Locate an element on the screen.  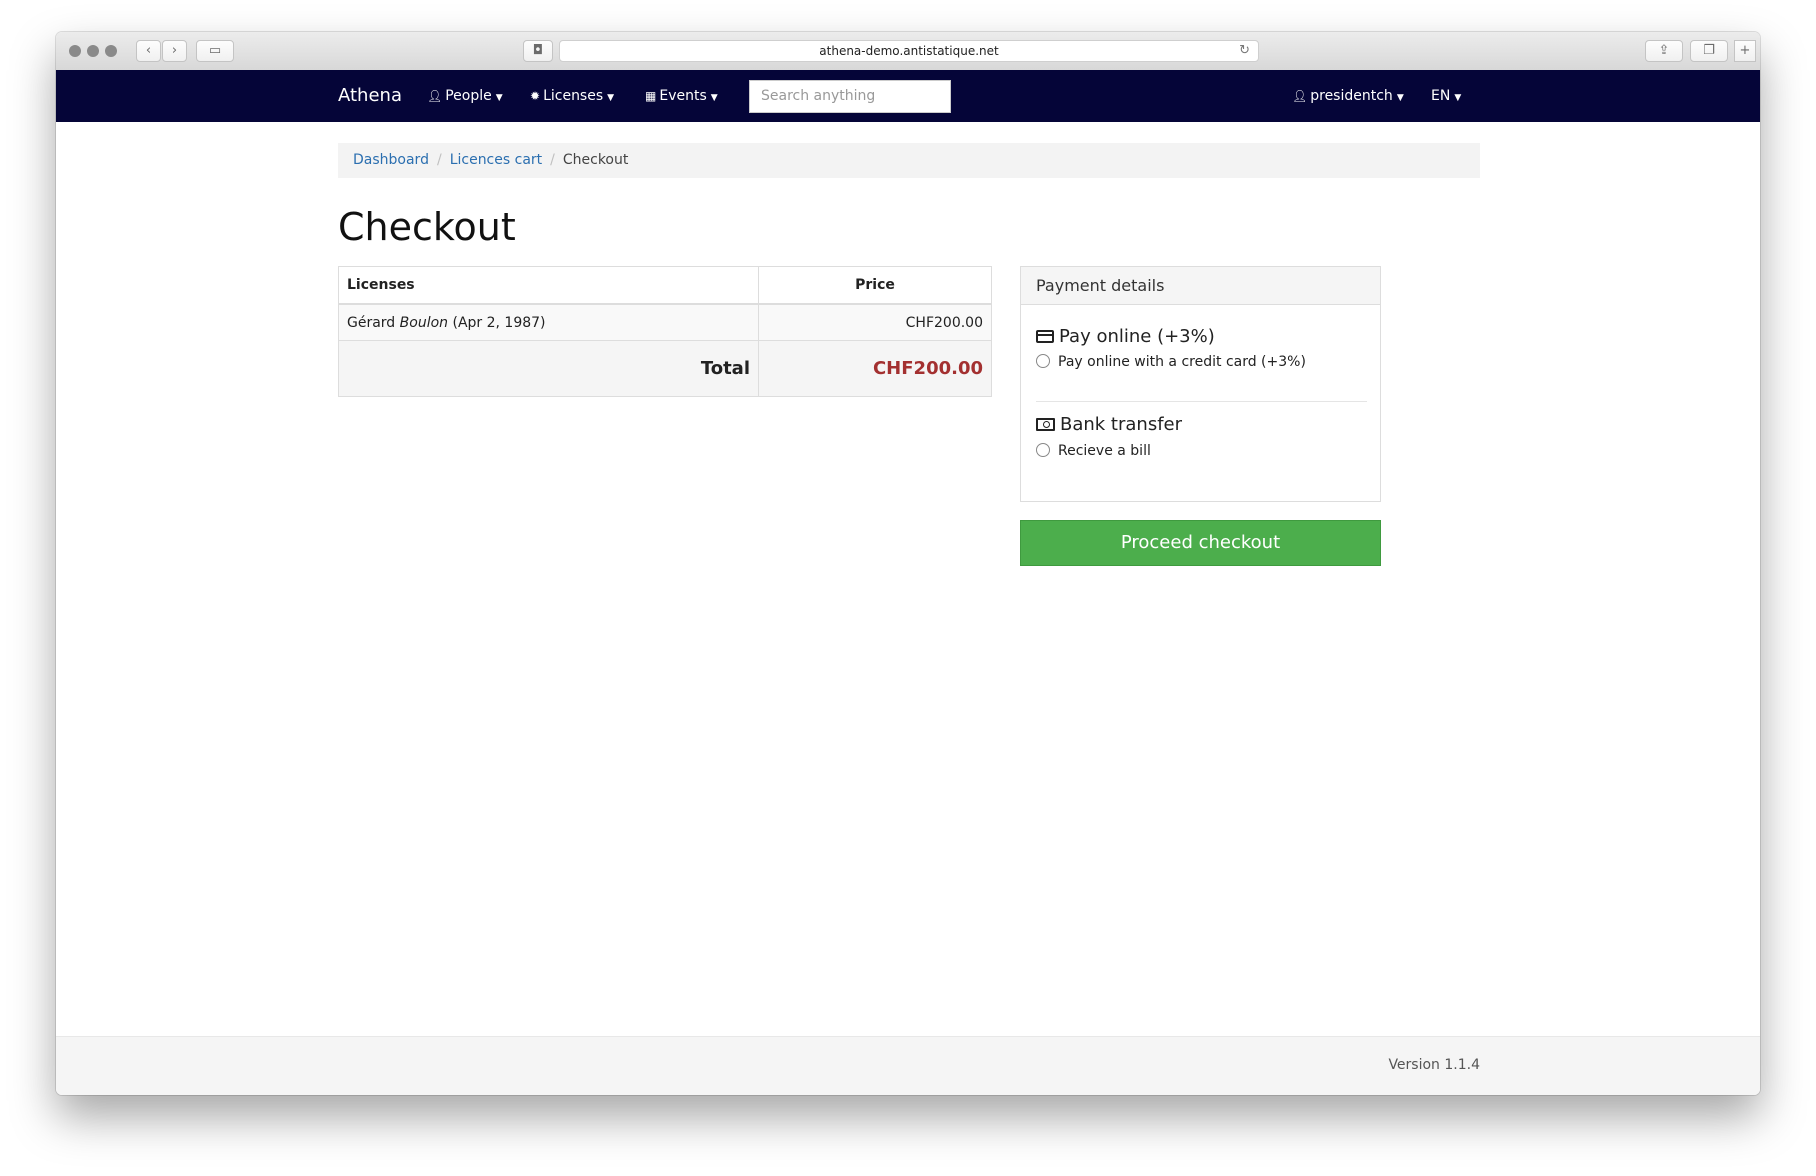
bank-transfer-label: Recieve a bill is located at coordinates (1104, 451).